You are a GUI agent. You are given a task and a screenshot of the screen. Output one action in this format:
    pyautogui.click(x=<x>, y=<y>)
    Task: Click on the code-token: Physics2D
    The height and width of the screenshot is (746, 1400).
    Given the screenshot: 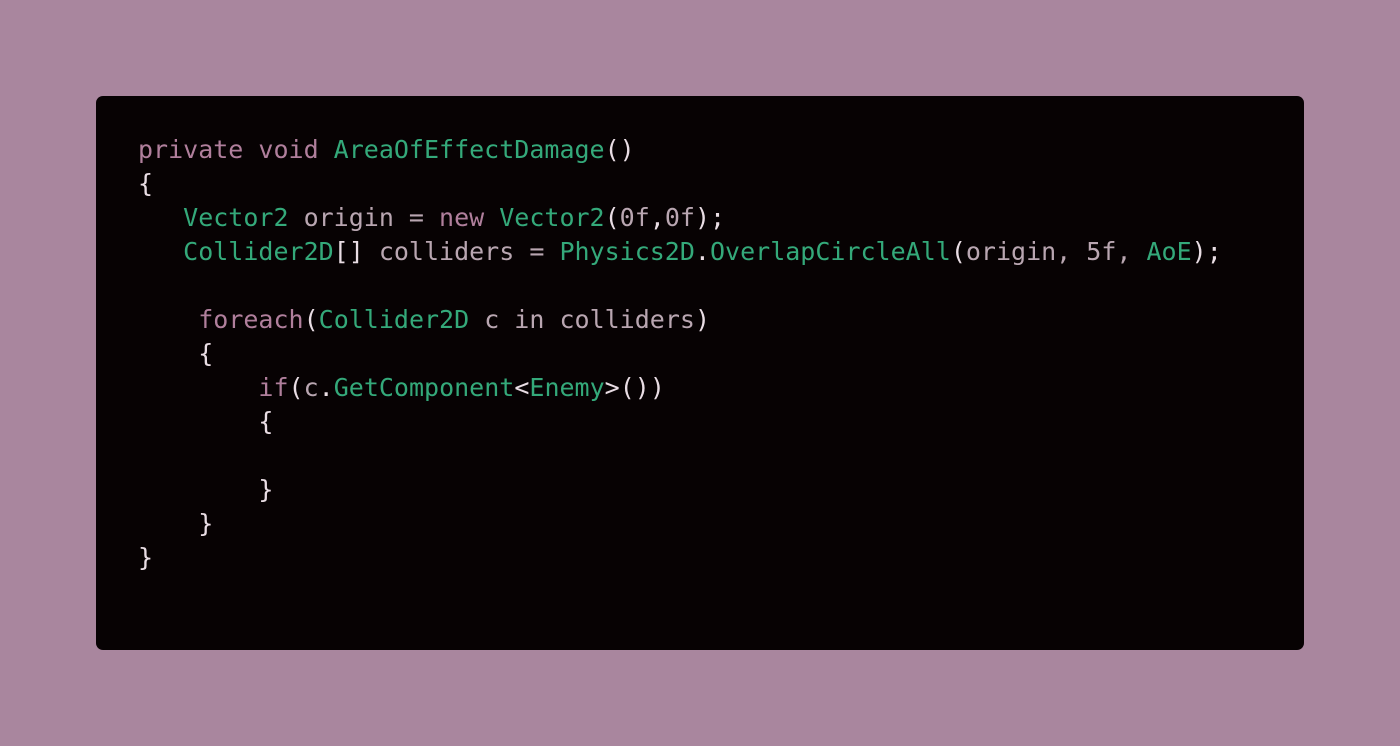 What is the action you would take?
    pyautogui.click(x=627, y=251)
    